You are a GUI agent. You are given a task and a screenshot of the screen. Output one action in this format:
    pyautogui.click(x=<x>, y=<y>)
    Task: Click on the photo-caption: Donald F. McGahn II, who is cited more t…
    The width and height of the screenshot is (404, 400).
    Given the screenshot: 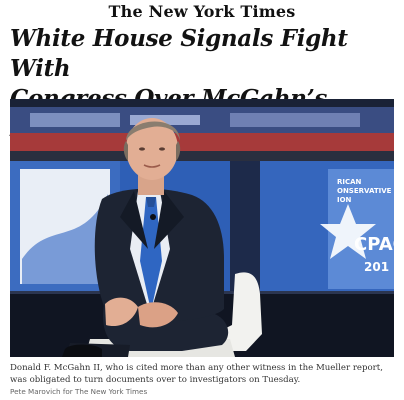 What is the action you would take?
    pyautogui.click(x=204, y=374)
    